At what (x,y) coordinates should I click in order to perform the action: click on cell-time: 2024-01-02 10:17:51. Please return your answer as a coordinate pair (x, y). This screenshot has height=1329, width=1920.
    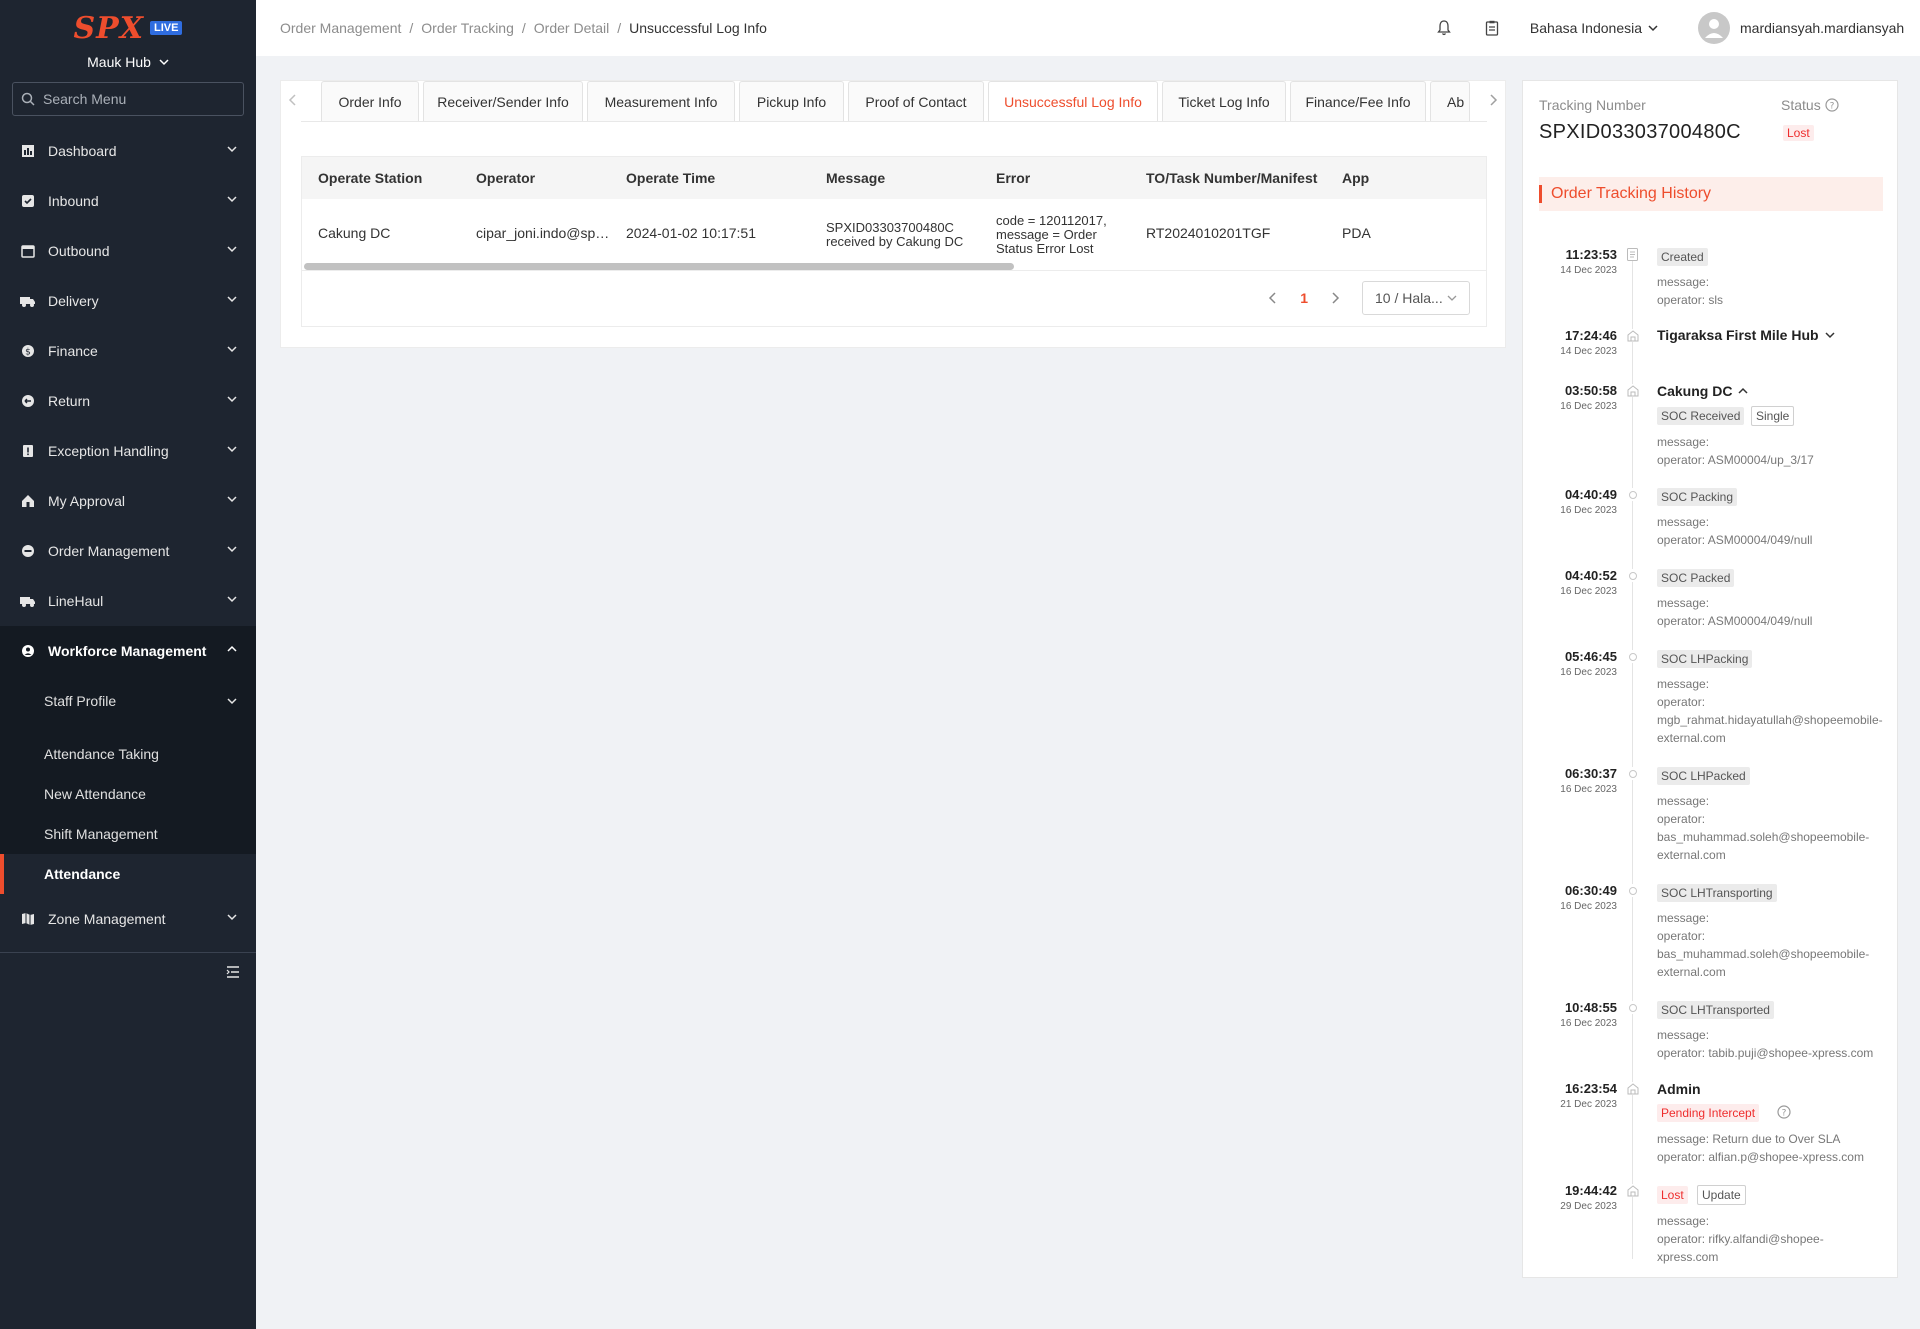
    Looking at the image, I should click on (691, 233).